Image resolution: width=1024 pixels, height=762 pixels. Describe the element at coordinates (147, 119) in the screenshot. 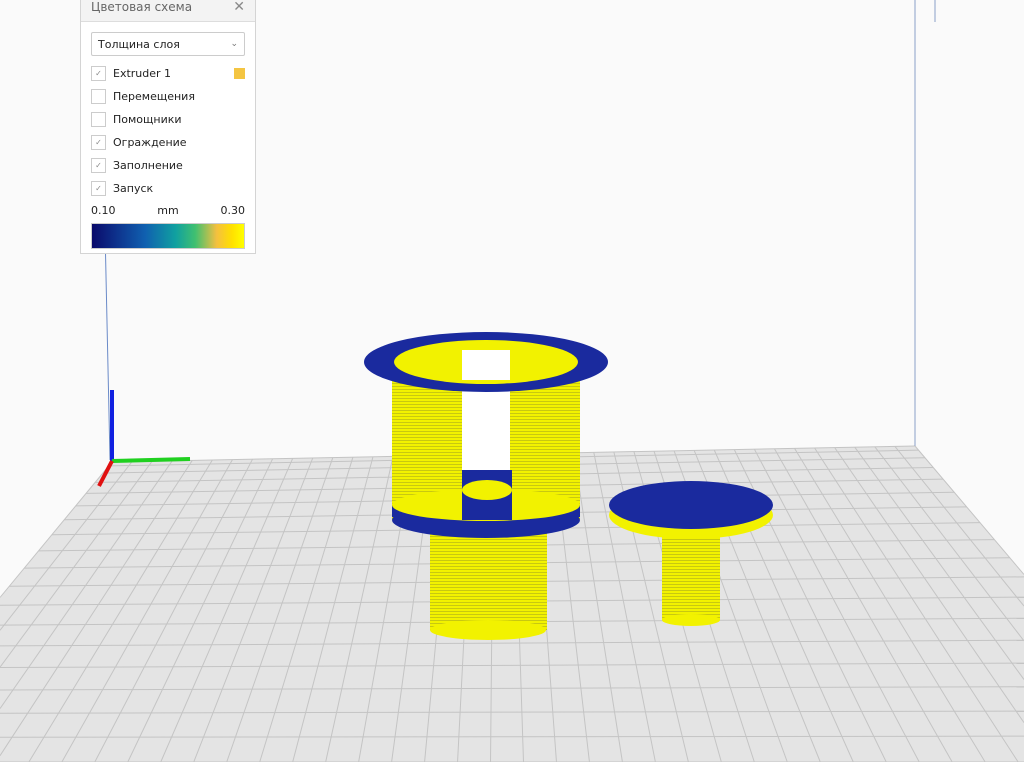

I see `checkbox-label: Помощники` at that location.